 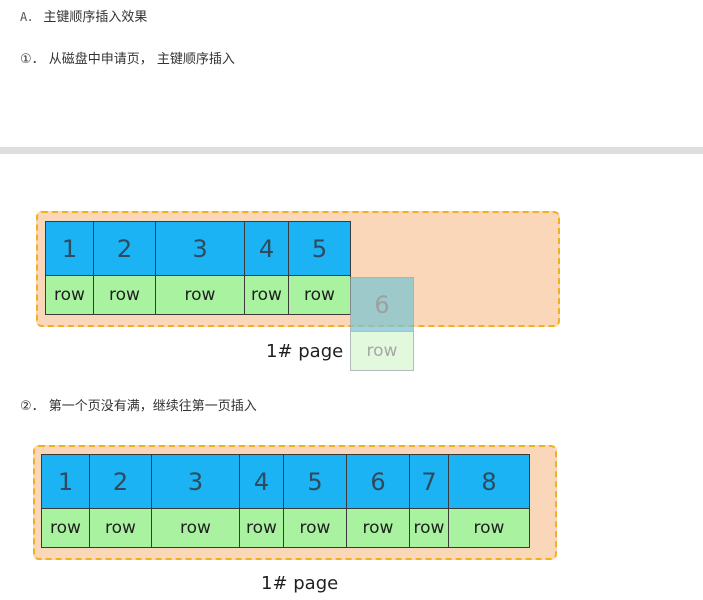 I want to click on incoming-record-key: 6, so click(x=382, y=305).